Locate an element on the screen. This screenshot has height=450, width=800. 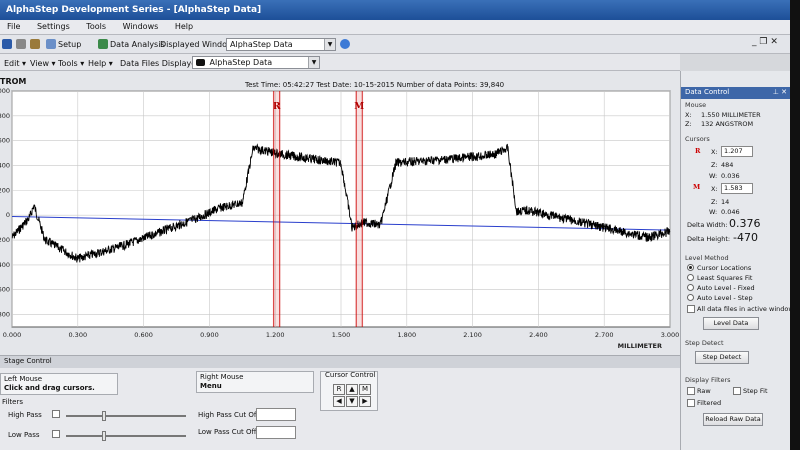
step-detect-label: Step Detect is located at coordinates (704, 343).